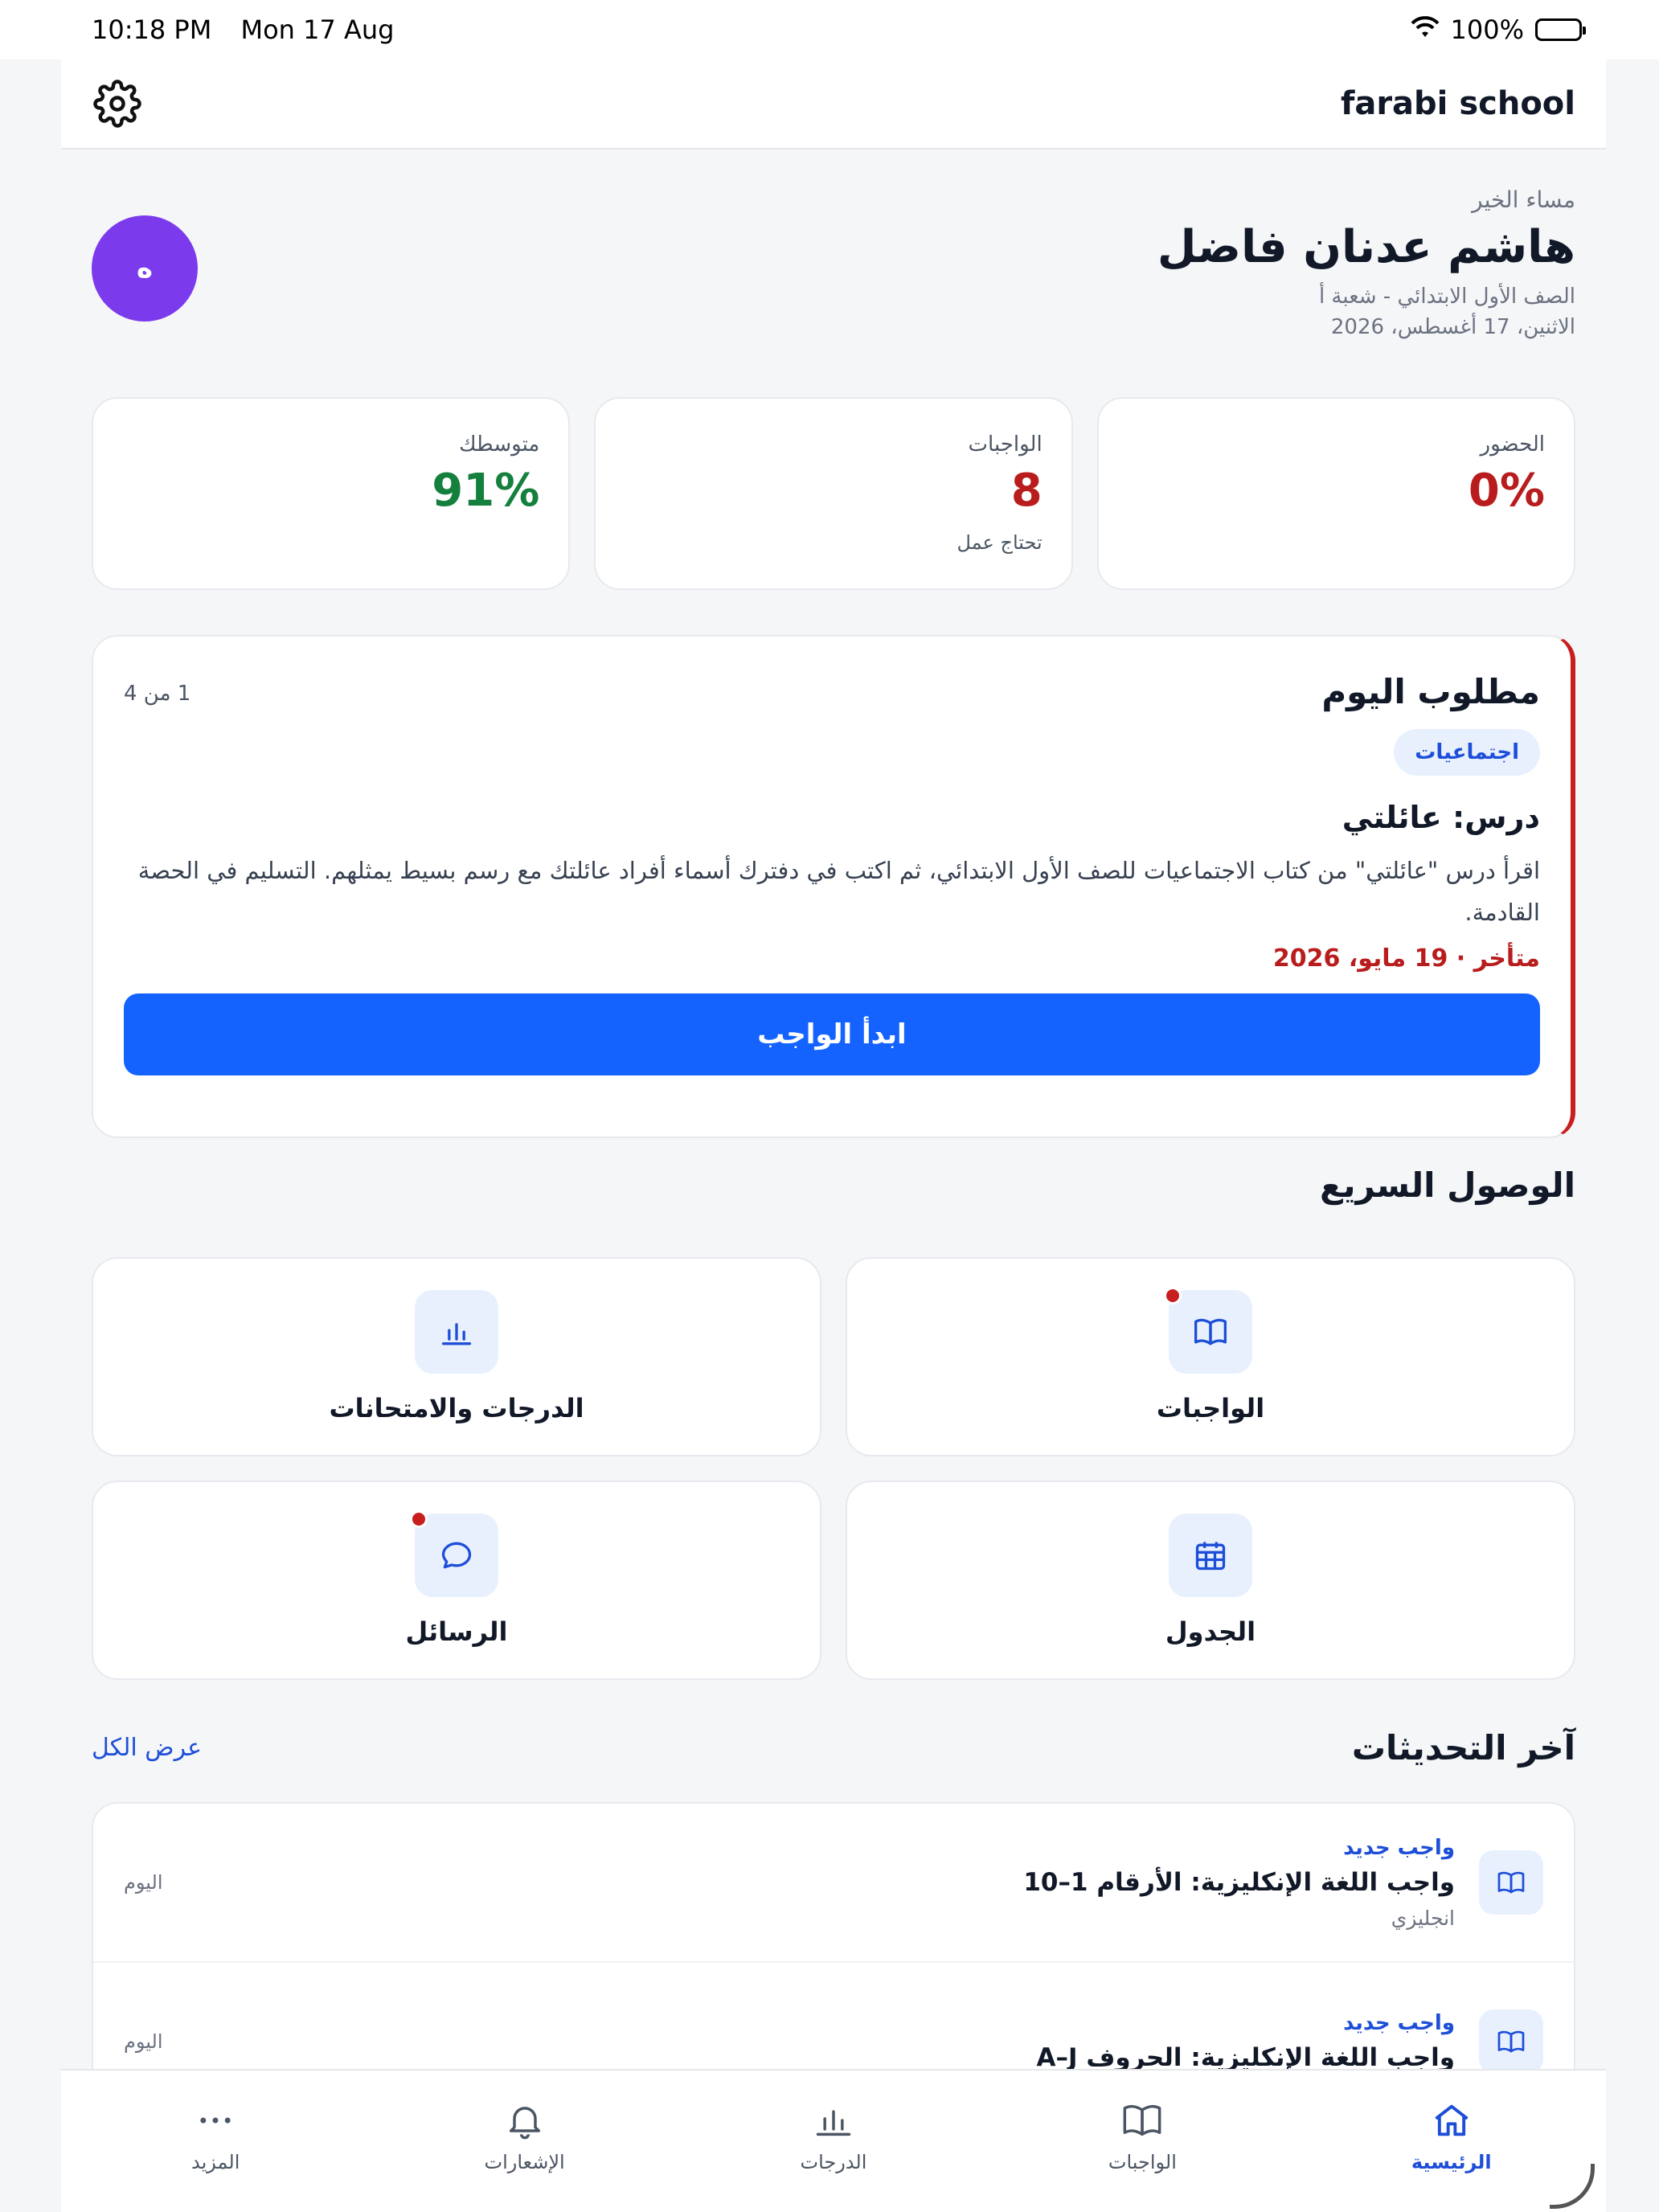 The image size is (1659, 2212). Describe the element at coordinates (216, 2136) in the screenshot. I see `tab-more: المزيد` at that location.